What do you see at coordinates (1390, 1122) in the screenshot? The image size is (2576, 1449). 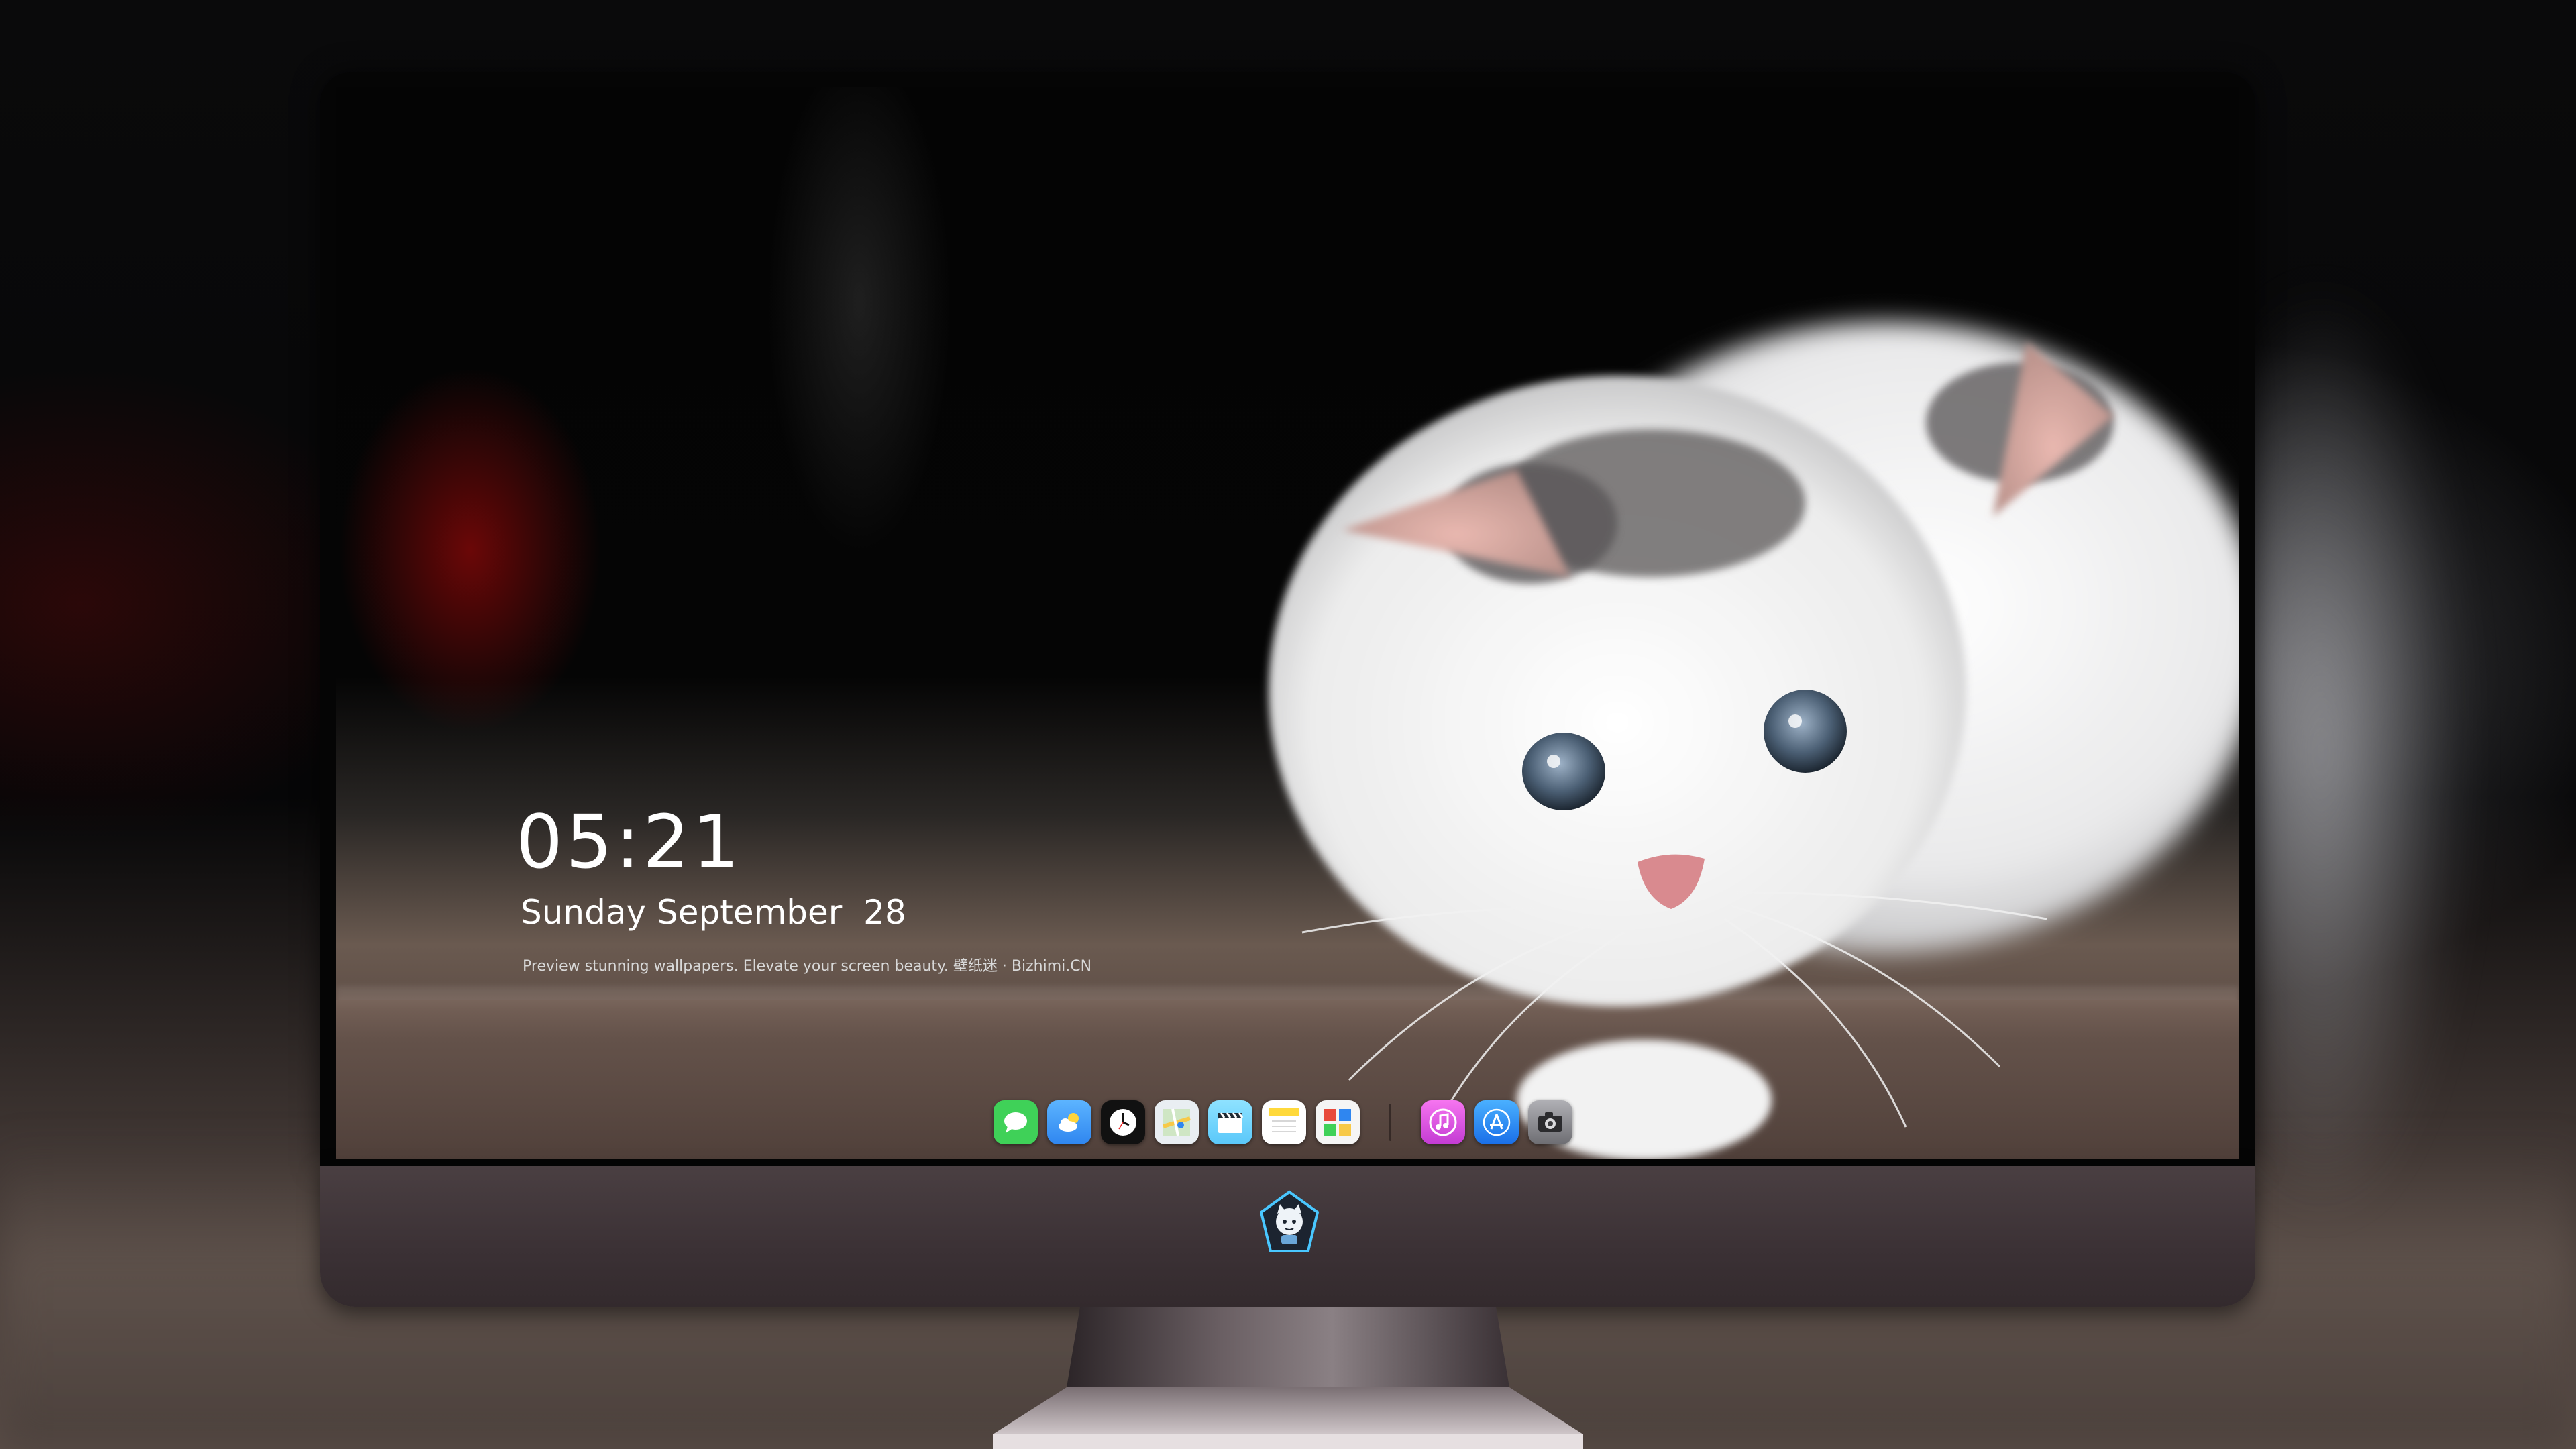 I see `dock-separator` at bounding box center [1390, 1122].